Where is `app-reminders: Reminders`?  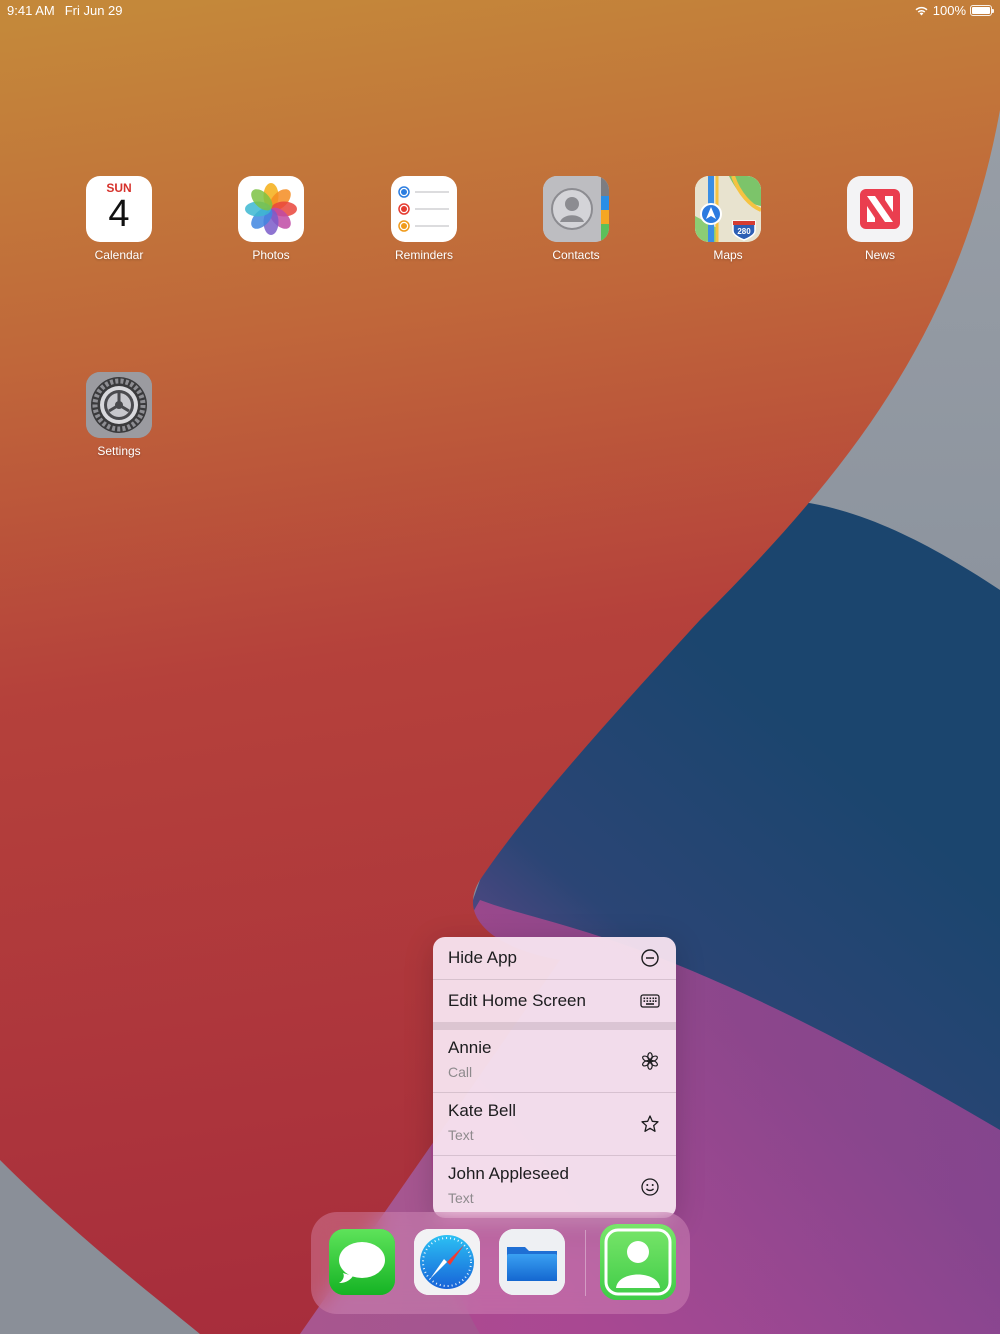
app-reminders: Reminders is located at coordinates (424, 219).